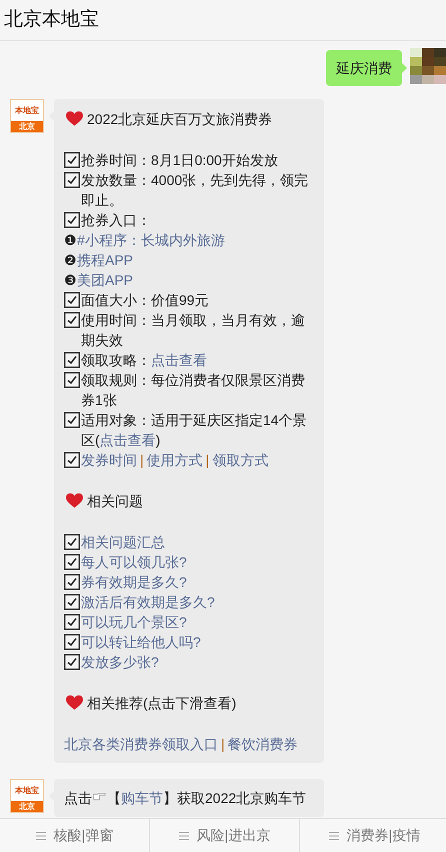 Image resolution: width=446 pixels, height=852 pixels. I want to click on message-text: ❸美团APP, so click(99, 280).